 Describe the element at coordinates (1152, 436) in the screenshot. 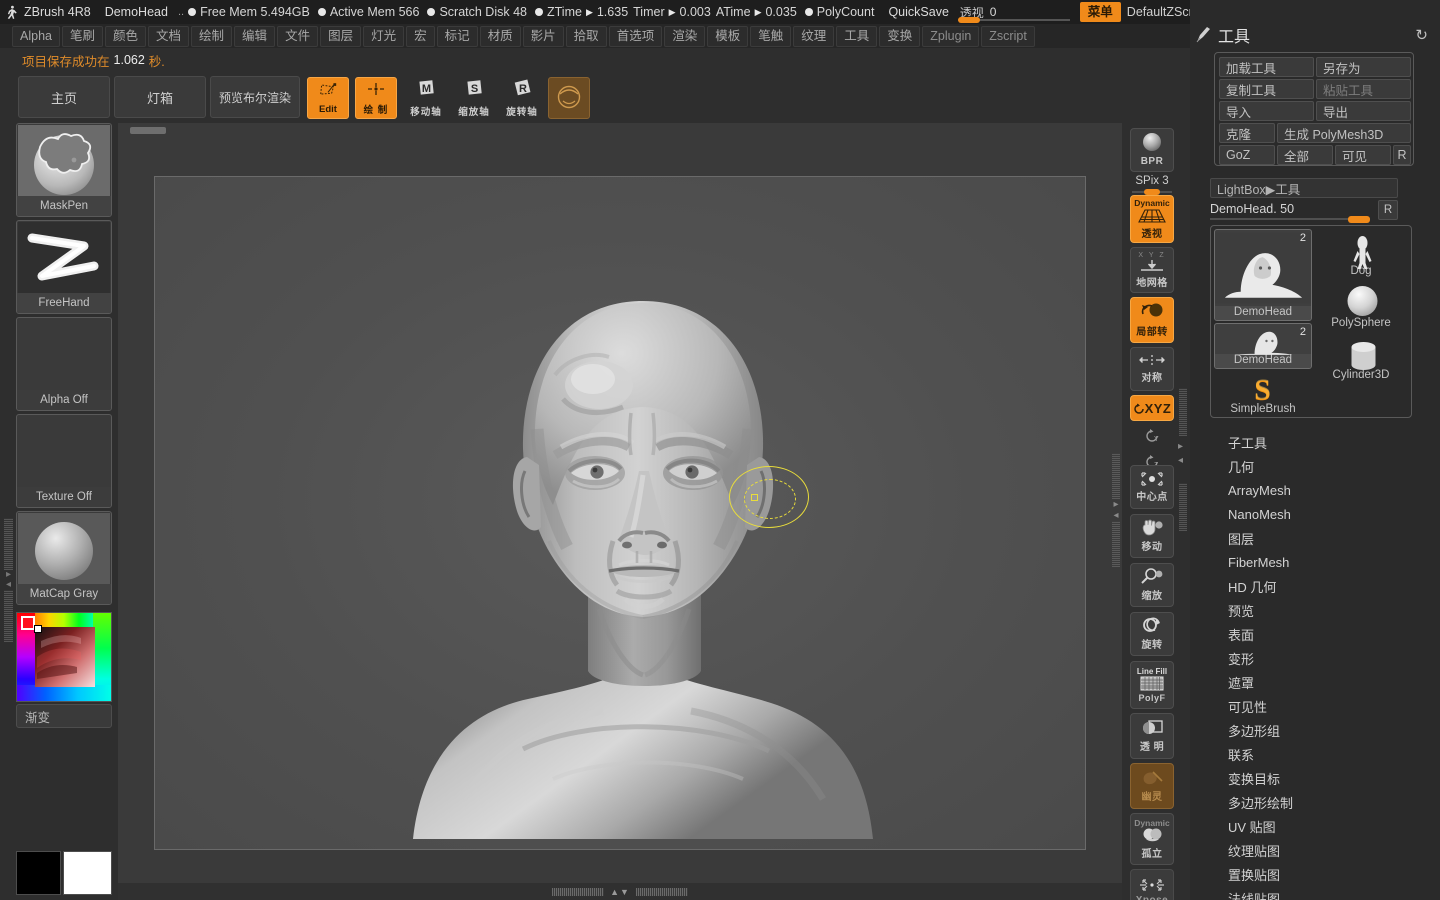

I see `rotate-y-button: Y` at that location.